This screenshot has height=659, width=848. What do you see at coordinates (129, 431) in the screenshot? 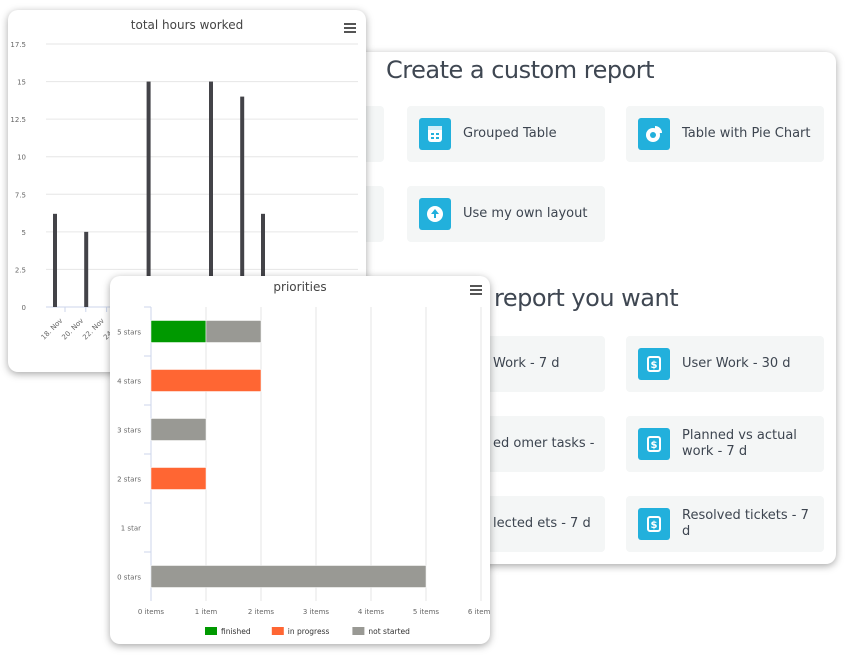
I see `y-tick-label: 3 stars` at bounding box center [129, 431].